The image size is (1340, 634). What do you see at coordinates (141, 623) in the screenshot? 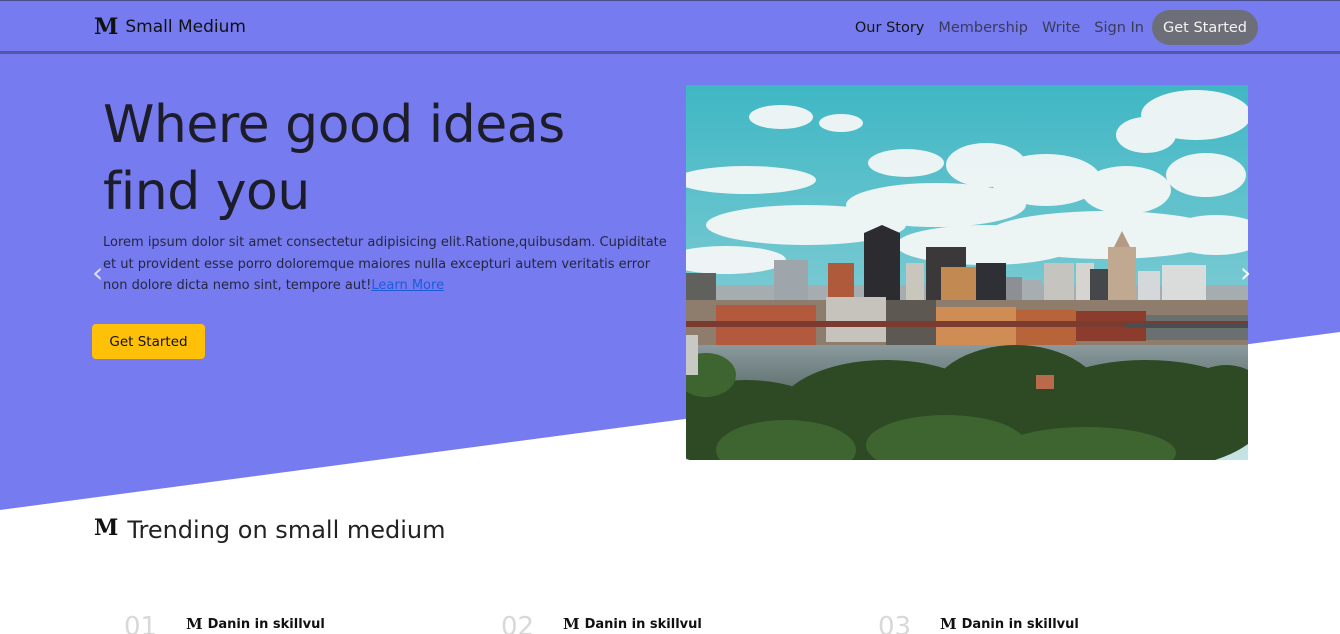
I see `trending-number: 01` at bounding box center [141, 623].